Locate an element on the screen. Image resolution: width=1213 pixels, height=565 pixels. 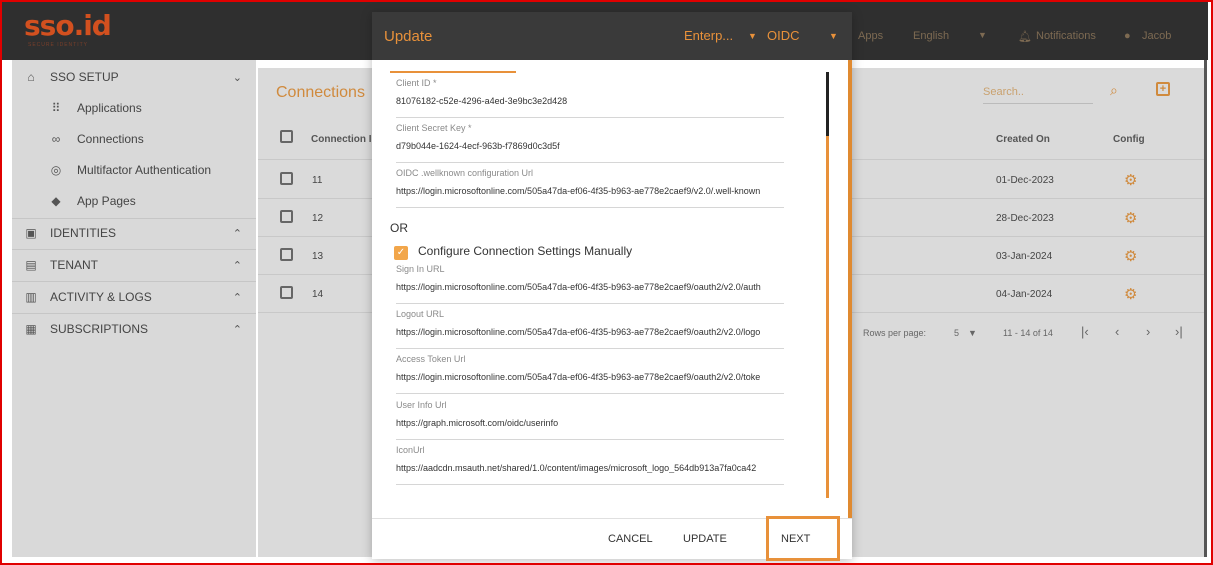
next-button: NEXT is located at coordinates (795, 539).